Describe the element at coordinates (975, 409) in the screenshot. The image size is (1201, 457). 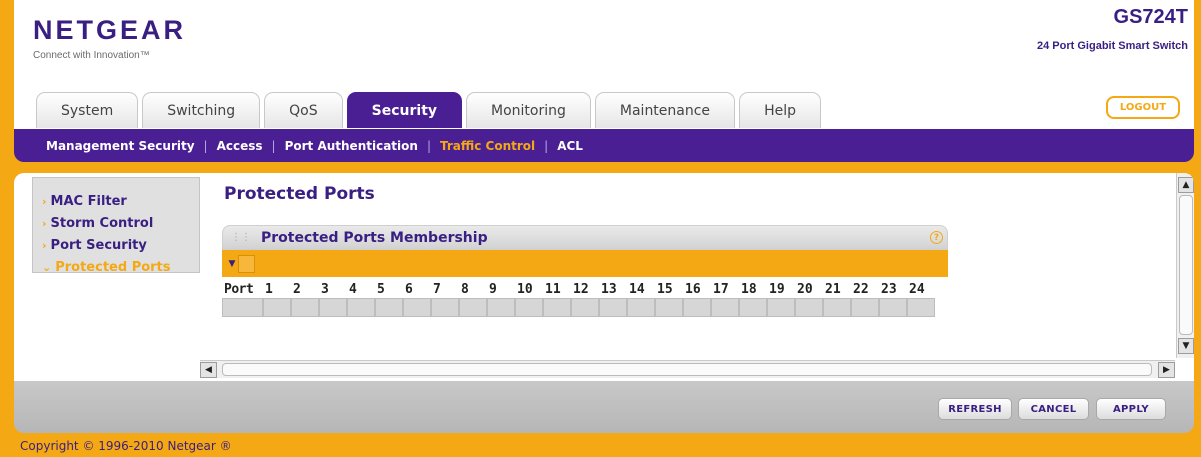
I see `refresh-button: REFRESH` at that location.